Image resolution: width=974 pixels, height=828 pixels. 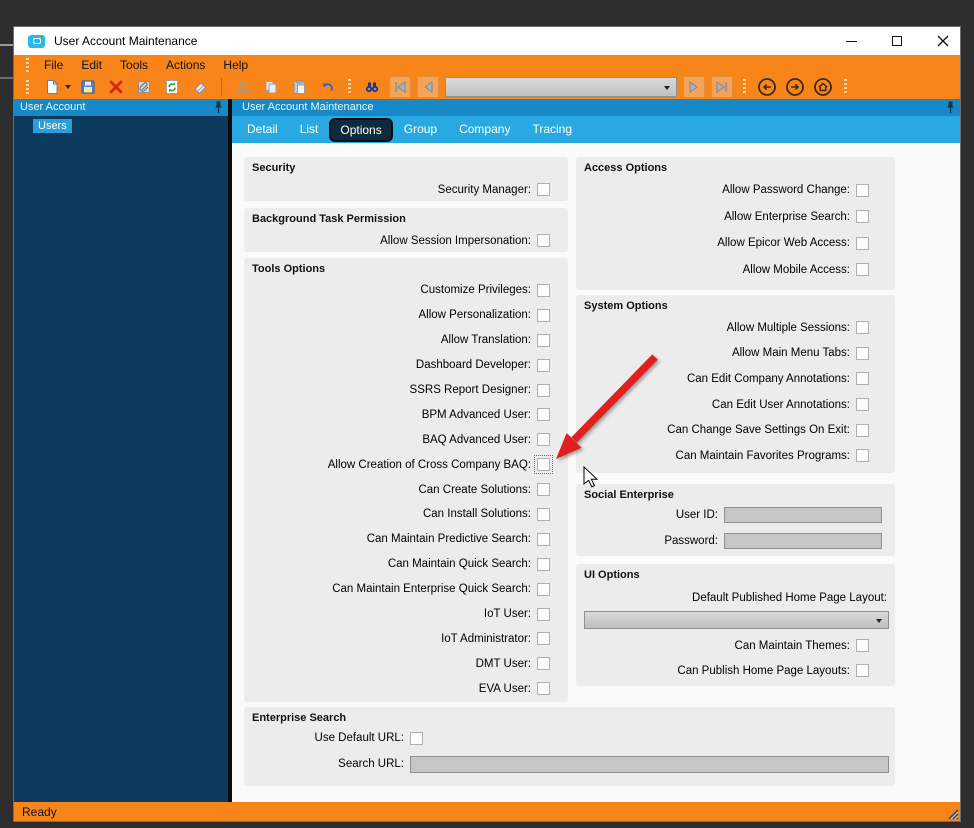 I want to click on record-navigator-combobox, so click(x=561, y=87).